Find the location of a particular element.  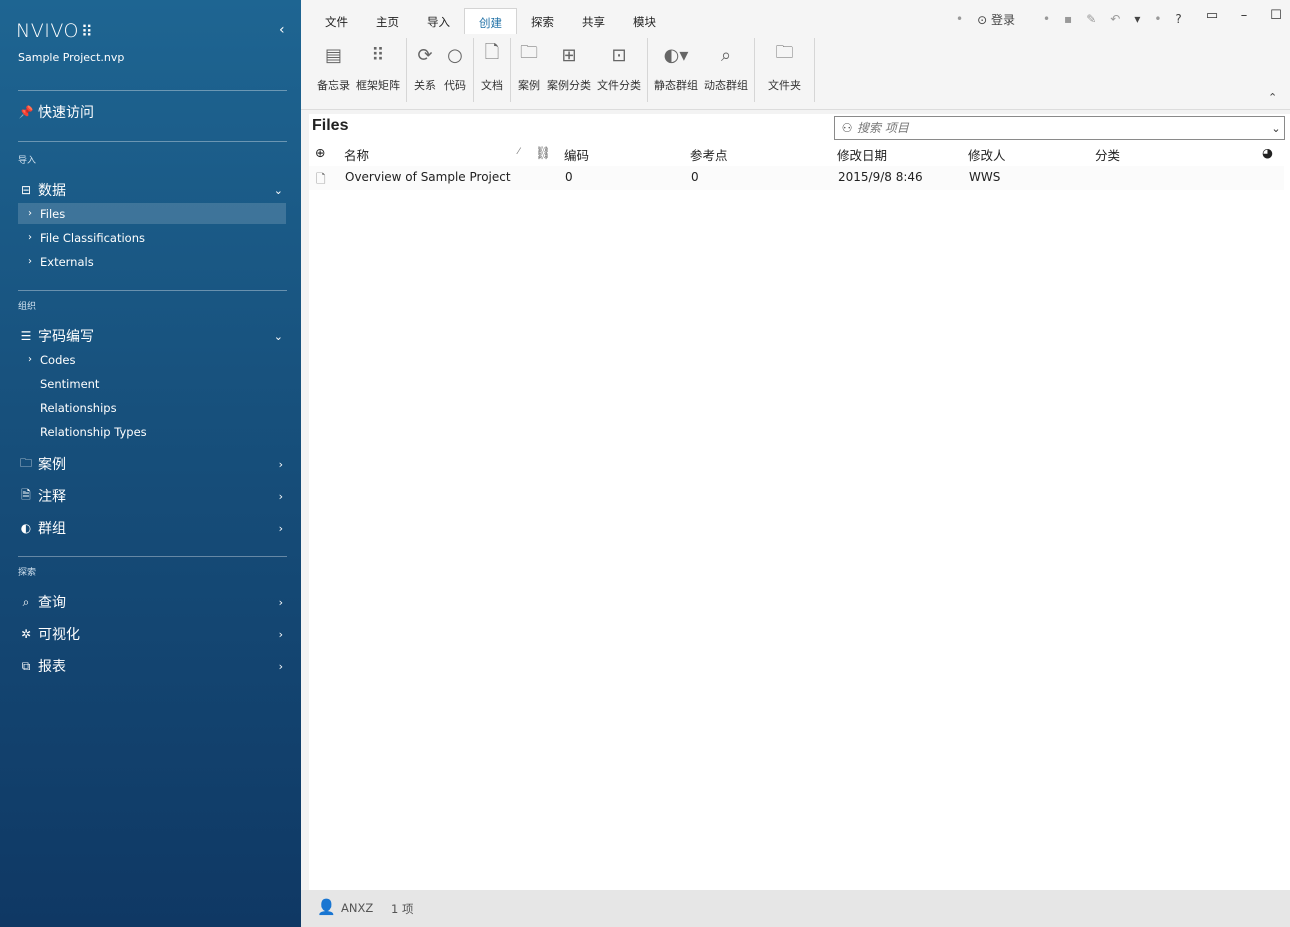

tab-share: 共享 is located at coordinates (593, 21).